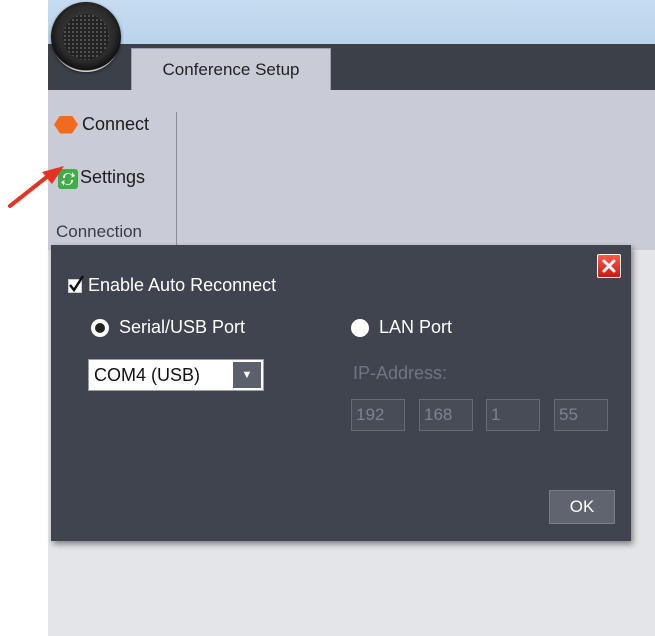  I want to click on tab-label: Conference Setup, so click(231, 69).